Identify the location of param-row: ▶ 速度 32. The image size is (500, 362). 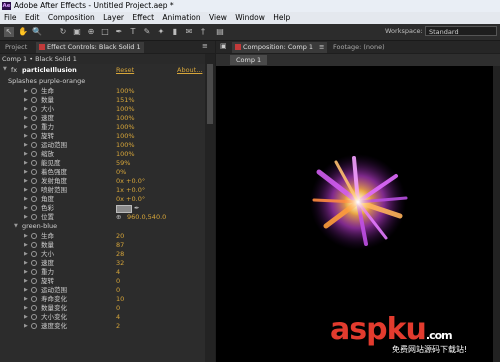
(102, 263).